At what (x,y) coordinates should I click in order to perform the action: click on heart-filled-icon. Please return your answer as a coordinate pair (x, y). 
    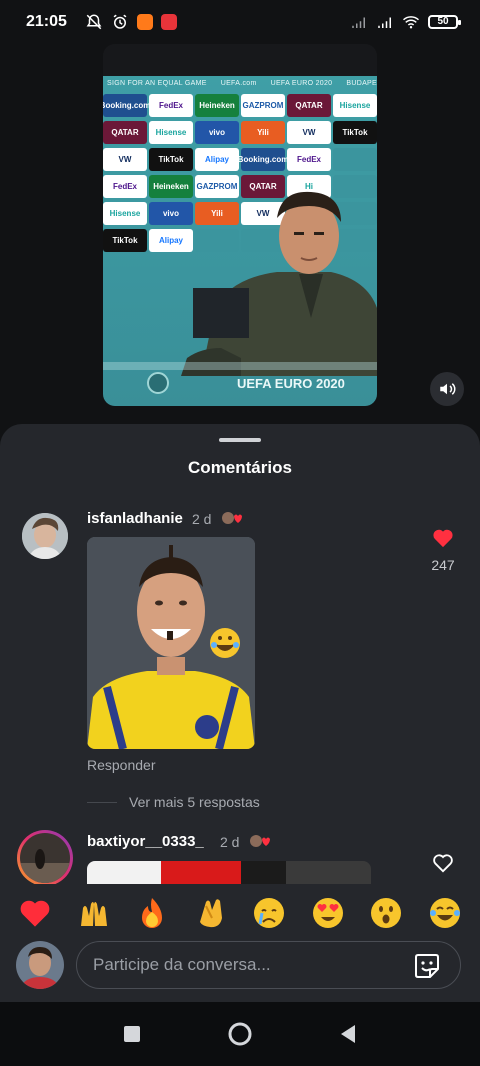
    Looking at the image, I should click on (443, 538).